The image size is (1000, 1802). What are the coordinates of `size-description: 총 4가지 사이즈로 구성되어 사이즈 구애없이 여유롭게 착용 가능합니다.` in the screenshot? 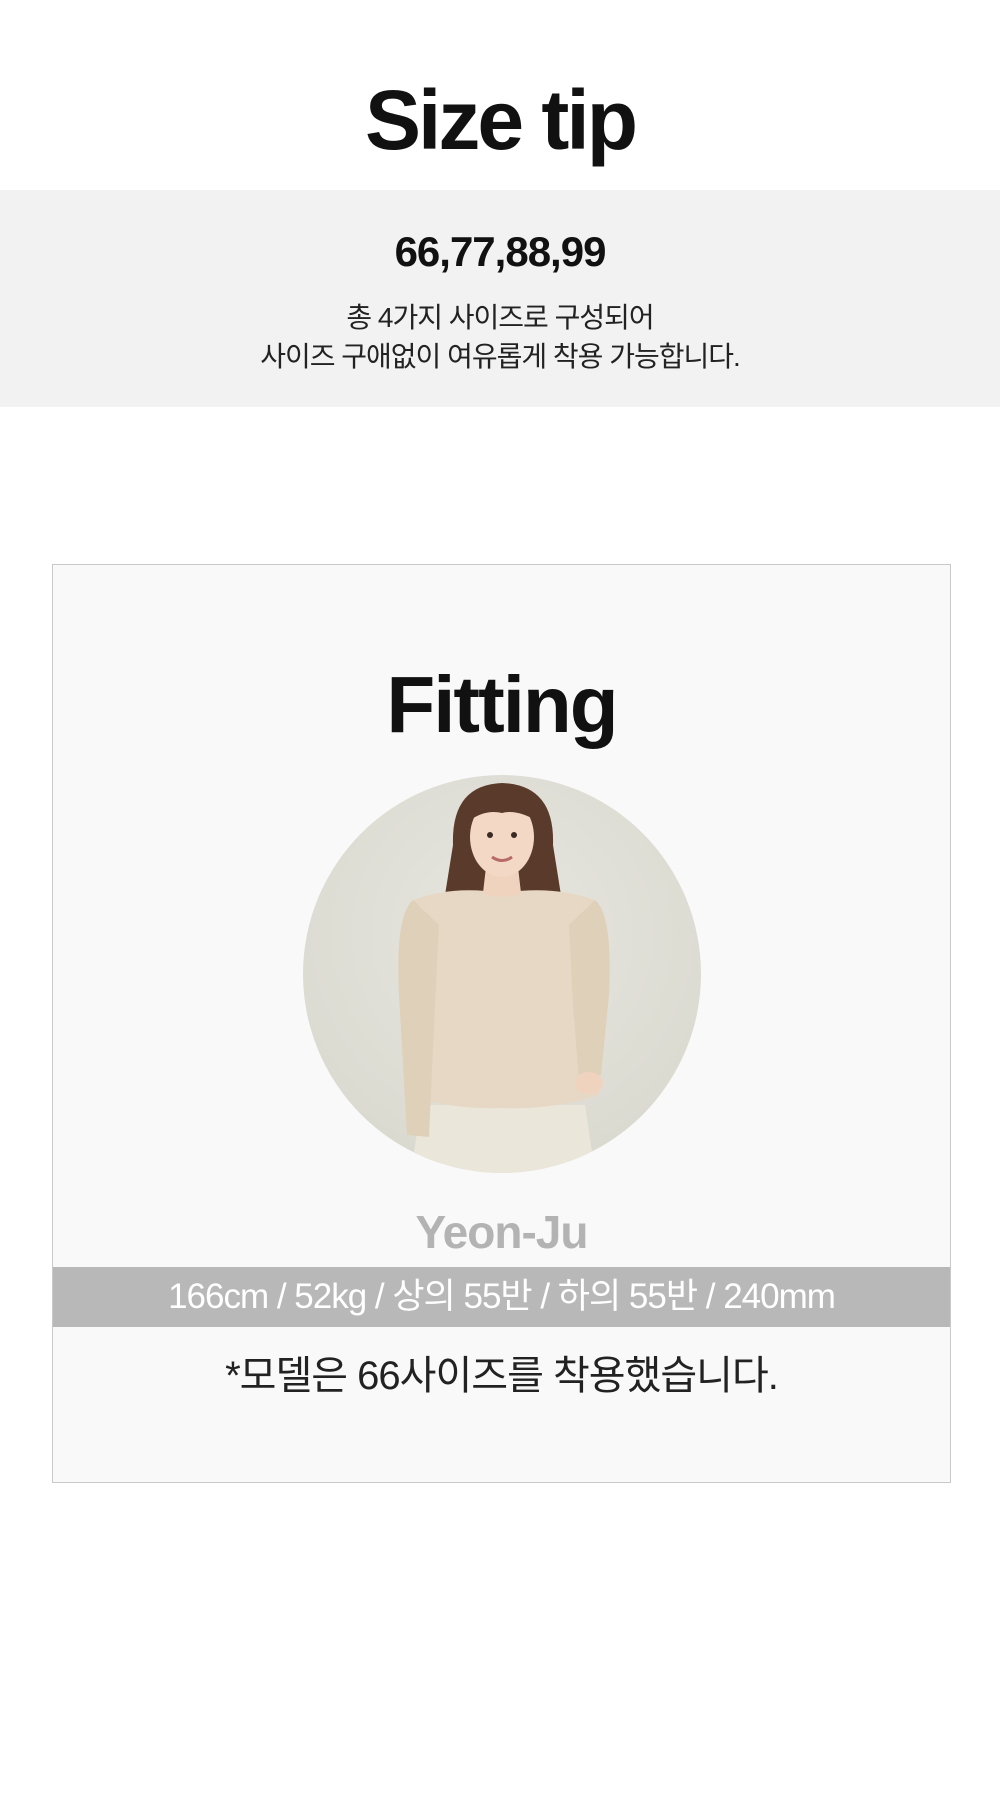 It's located at (500, 337).